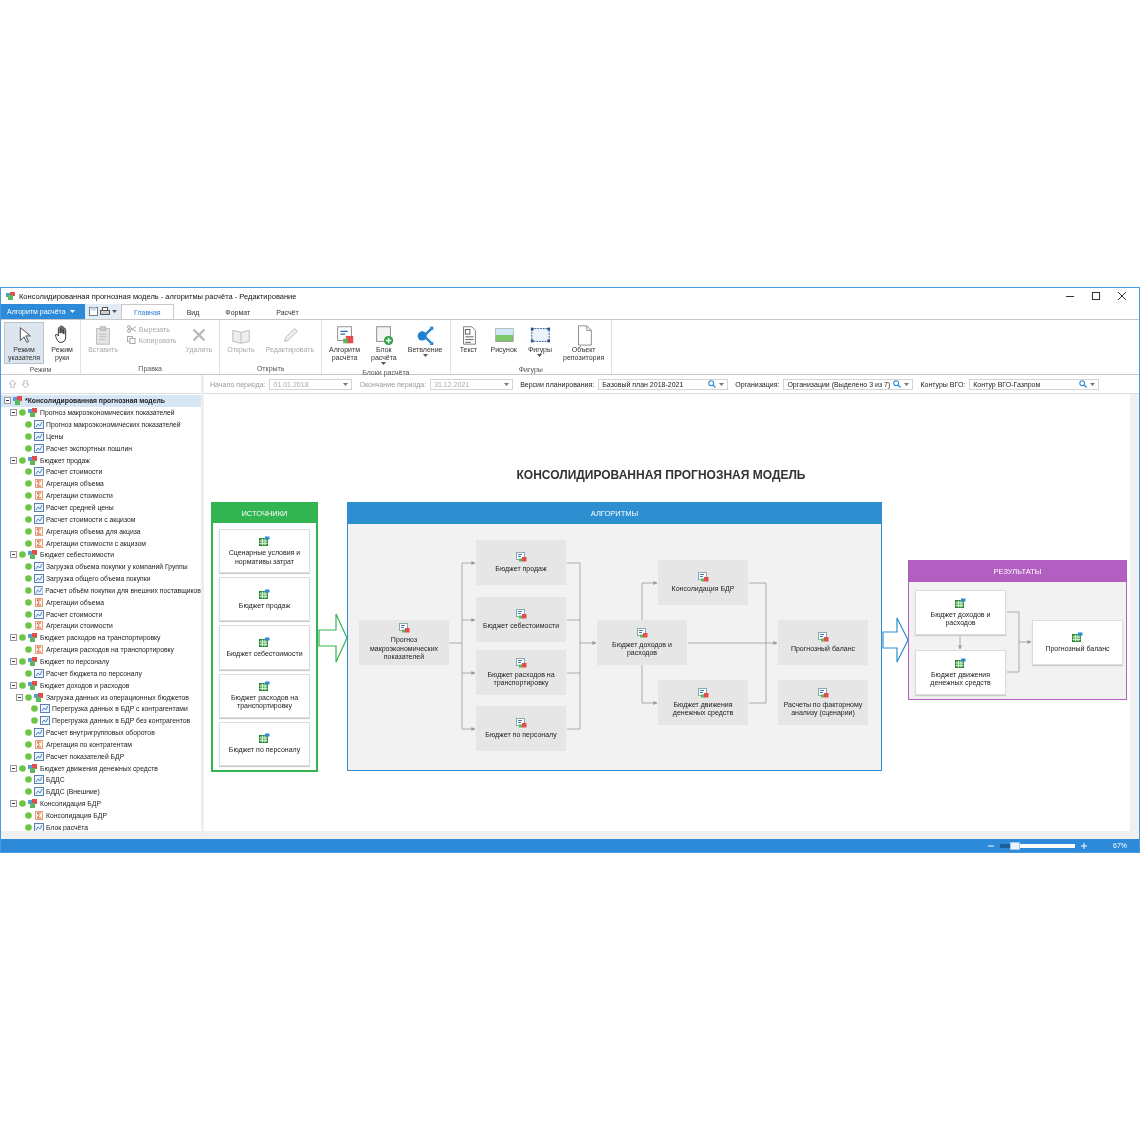 Image resolution: width=1140 pixels, height=1140 pixels. I want to click on print-icon, so click(105, 311).